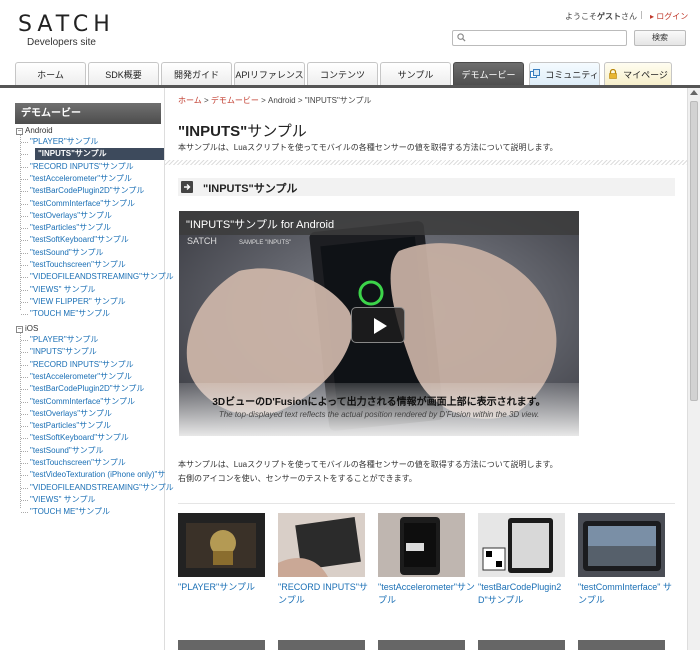  Describe the element at coordinates (327, 594) in the screenshot. I see `thumbnail-label-record-inputs: "RECORD INPUTS"サンプル` at that location.